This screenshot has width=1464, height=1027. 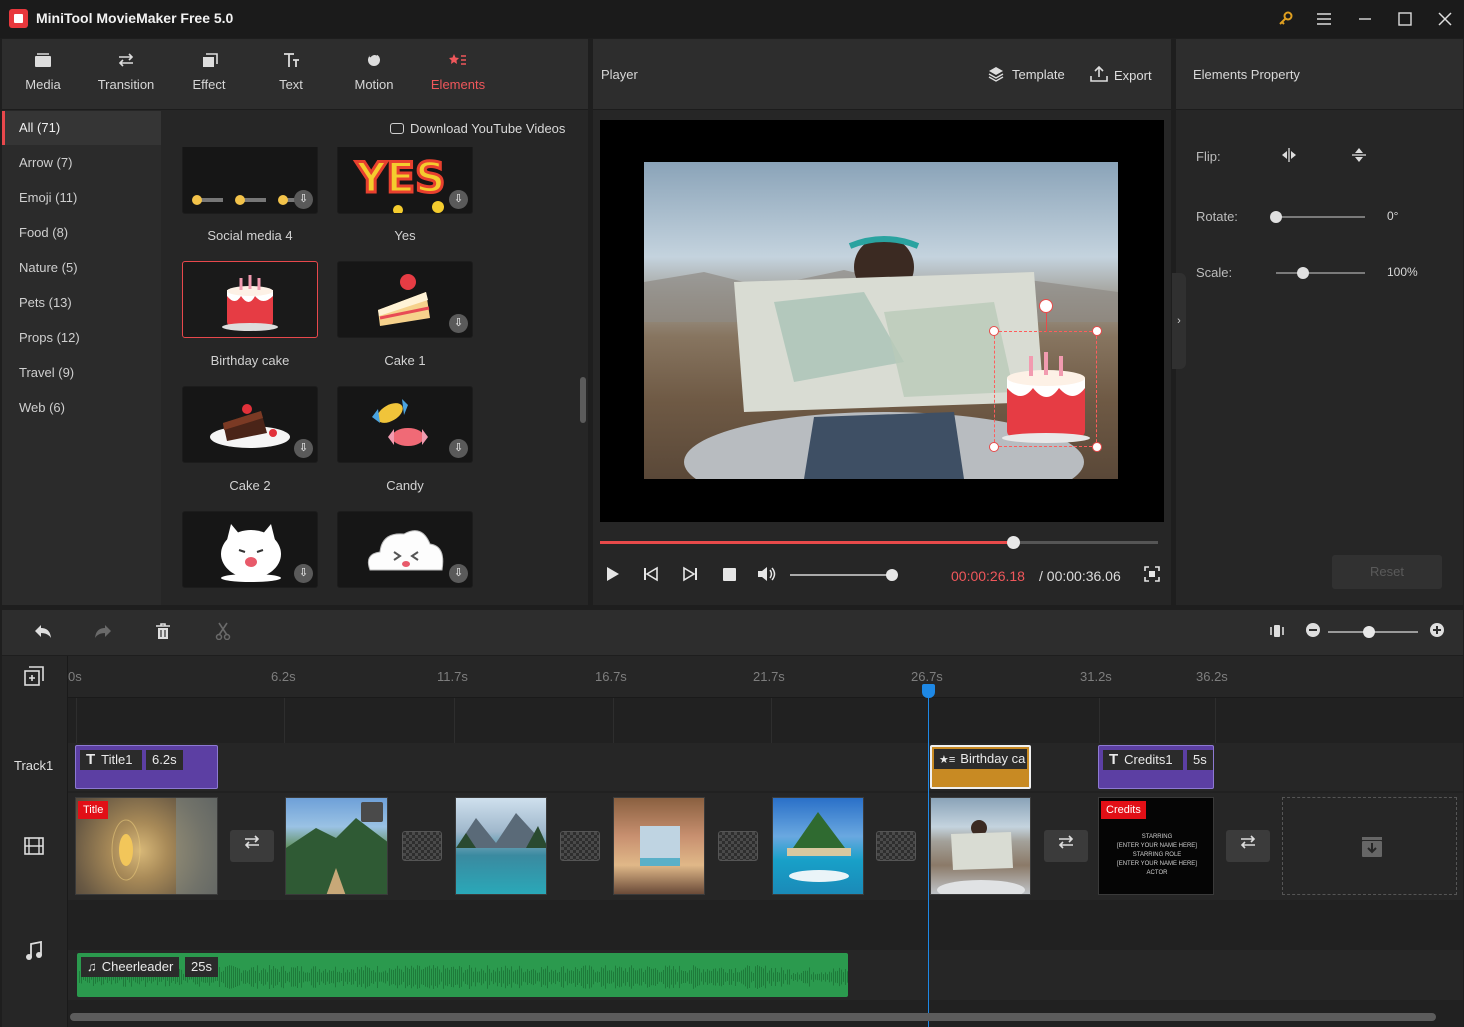 I want to click on tab-motion: Motion, so click(x=374, y=74).